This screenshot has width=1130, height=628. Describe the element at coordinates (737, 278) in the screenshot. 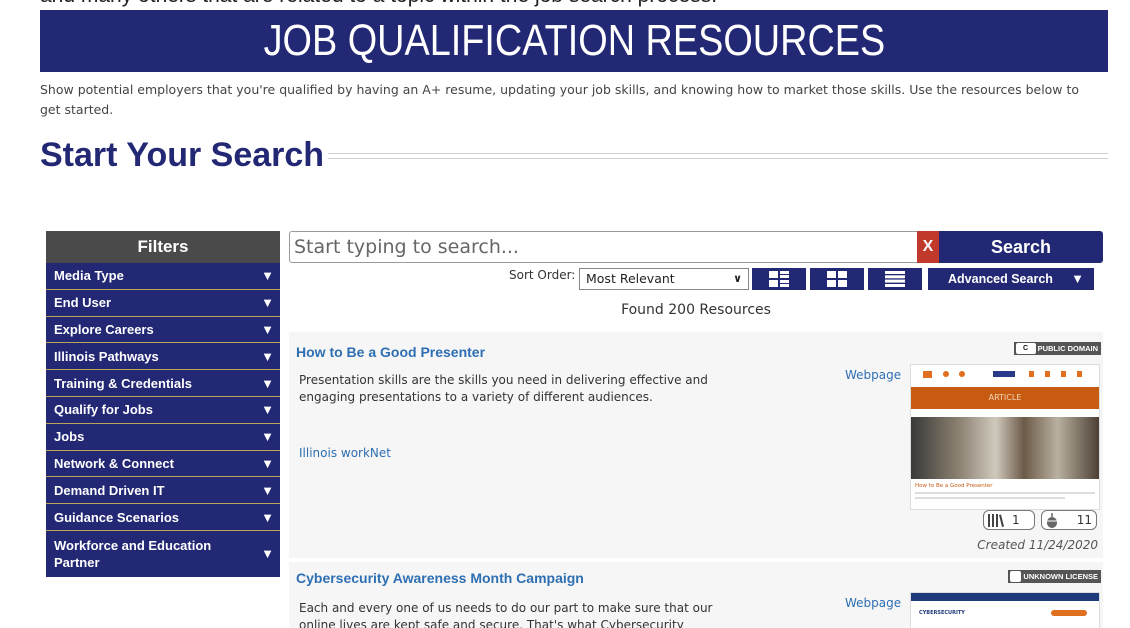

I see `chevron-down-icon: ∨` at that location.